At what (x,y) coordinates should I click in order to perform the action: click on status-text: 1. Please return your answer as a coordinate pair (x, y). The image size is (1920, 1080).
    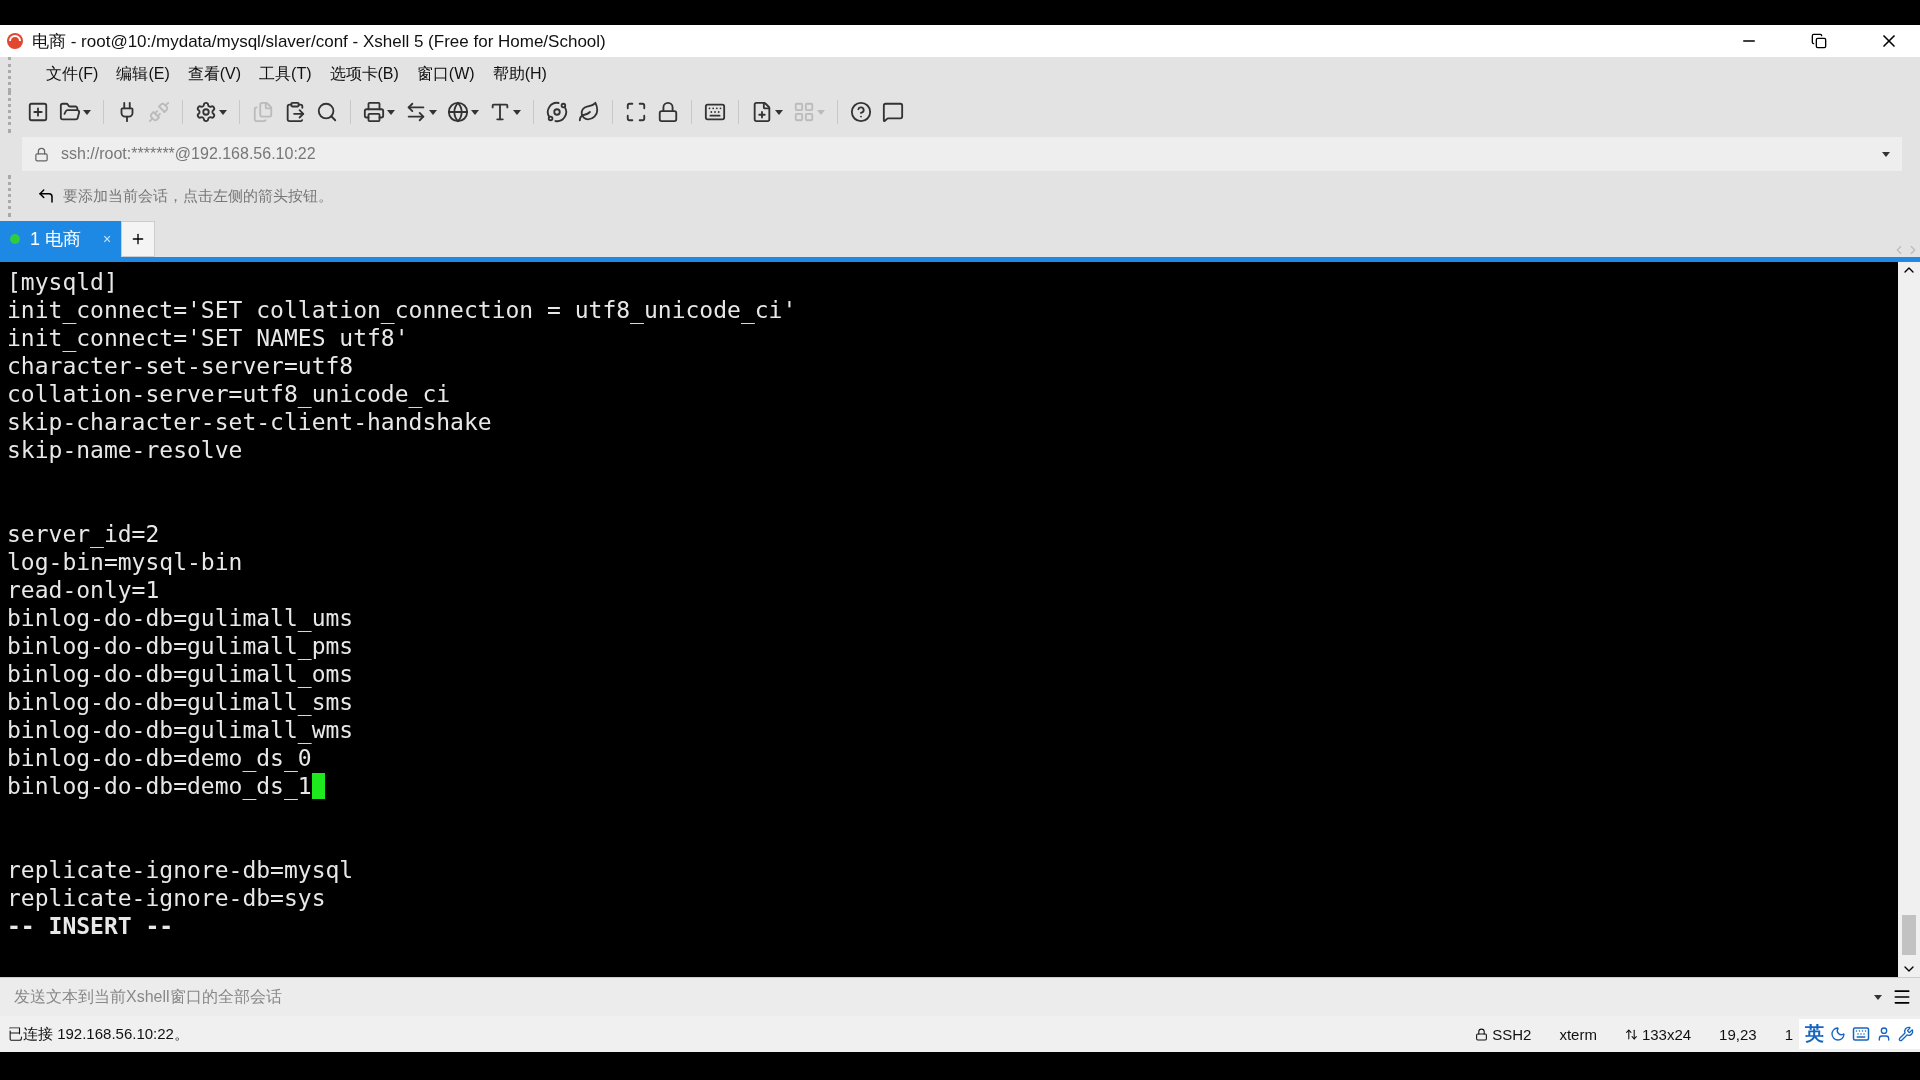
    Looking at the image, I should click on (1788, 1034).